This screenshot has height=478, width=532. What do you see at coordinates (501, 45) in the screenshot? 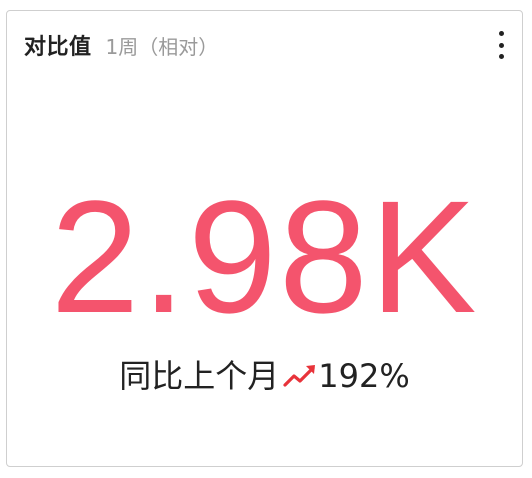
I see `more-options-icon` at bounding box center [501, 45].